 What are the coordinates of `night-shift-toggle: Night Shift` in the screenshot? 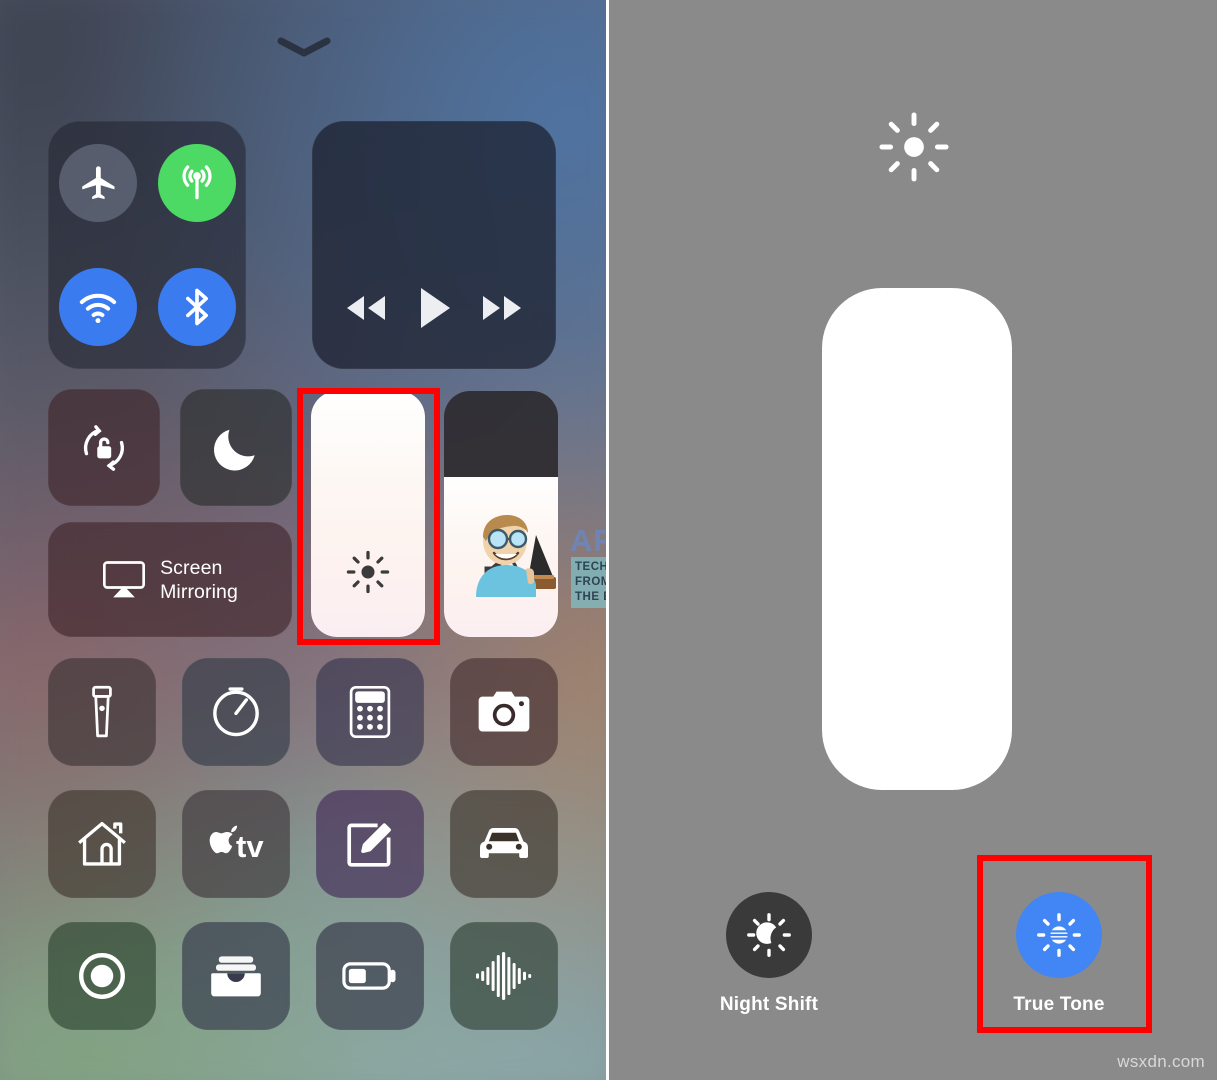 It's located at (769, 954).